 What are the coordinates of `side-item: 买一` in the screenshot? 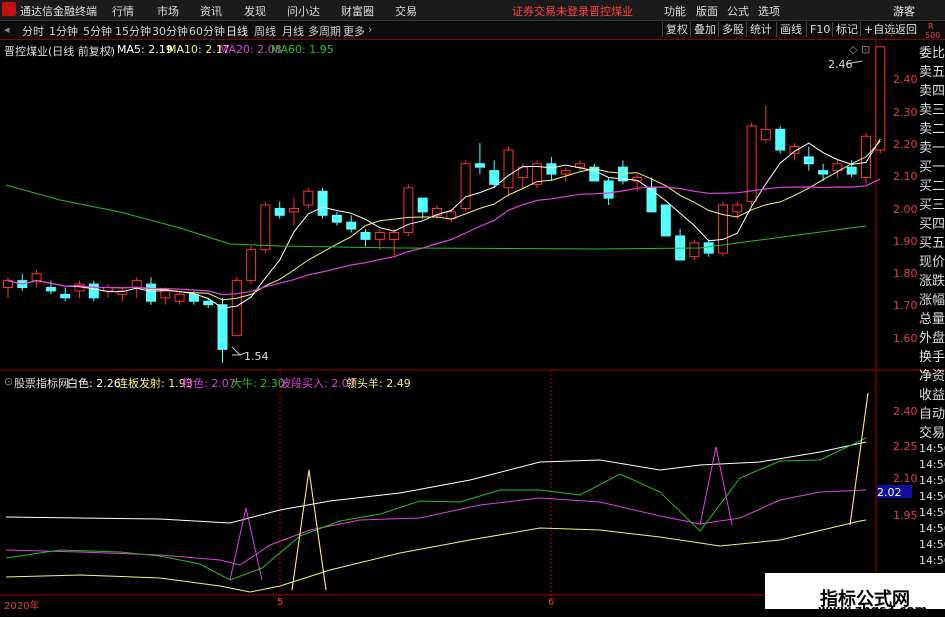 It's located at (932, 167).